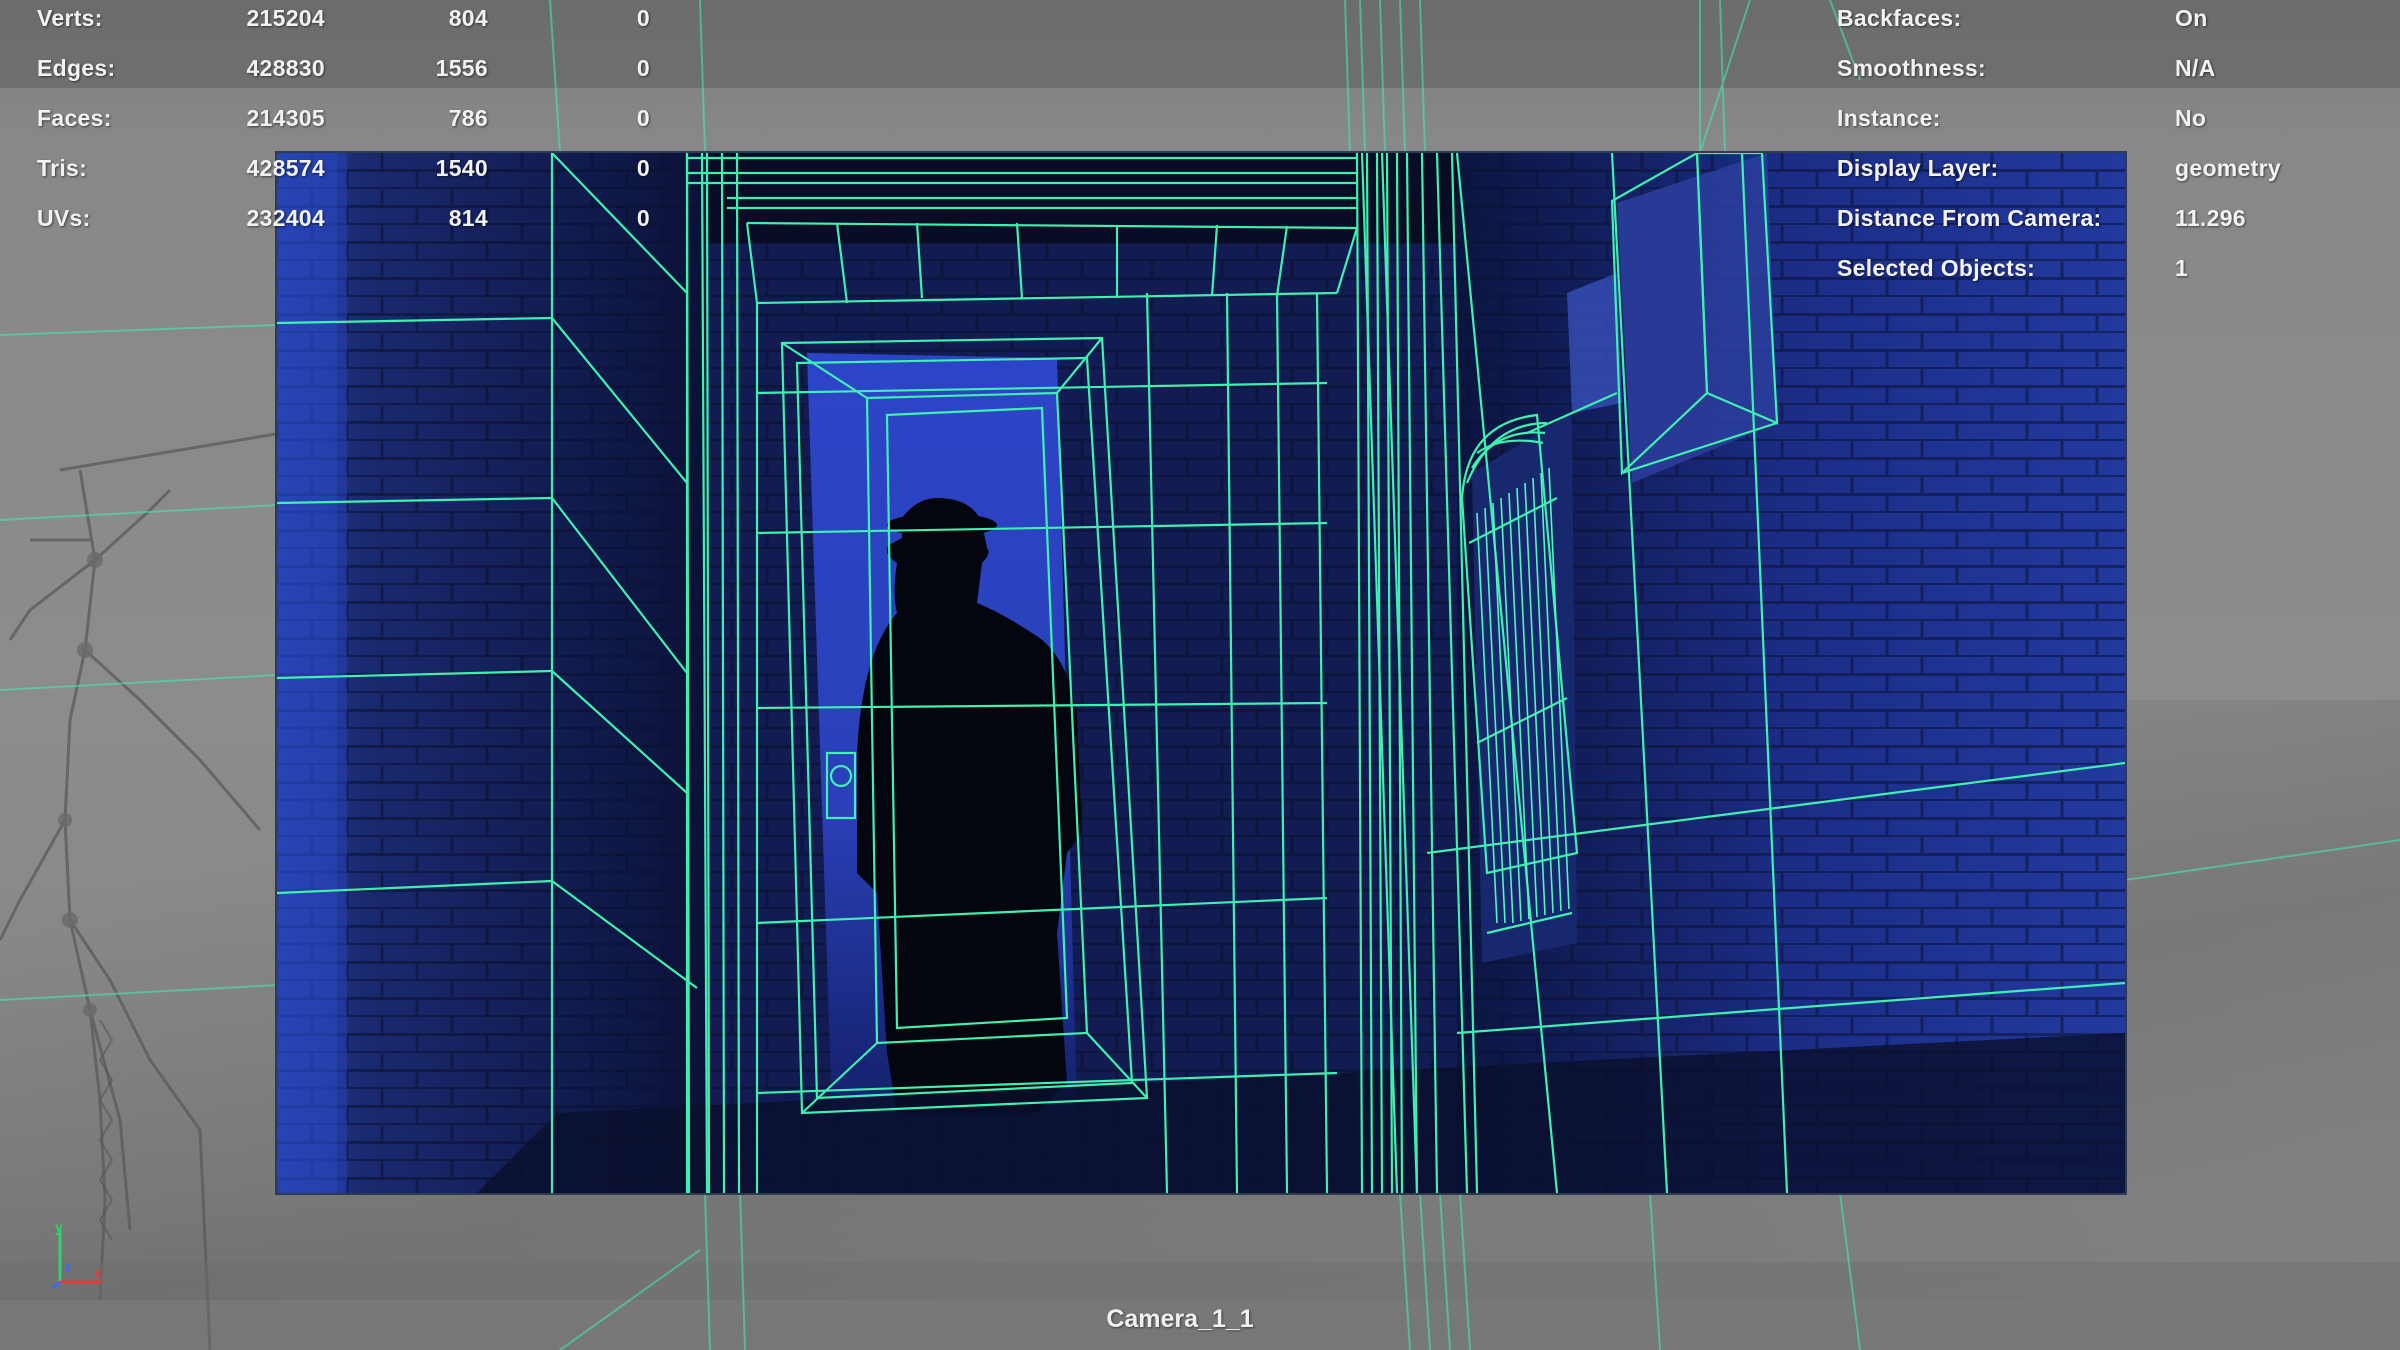 Image resolution: width=2400 pixels, height=1350 pixels. What do you see at coordinates (468, 118) in the screenshot?
I see `hud-faces-selected: 786` at bounding box center [468, 118].